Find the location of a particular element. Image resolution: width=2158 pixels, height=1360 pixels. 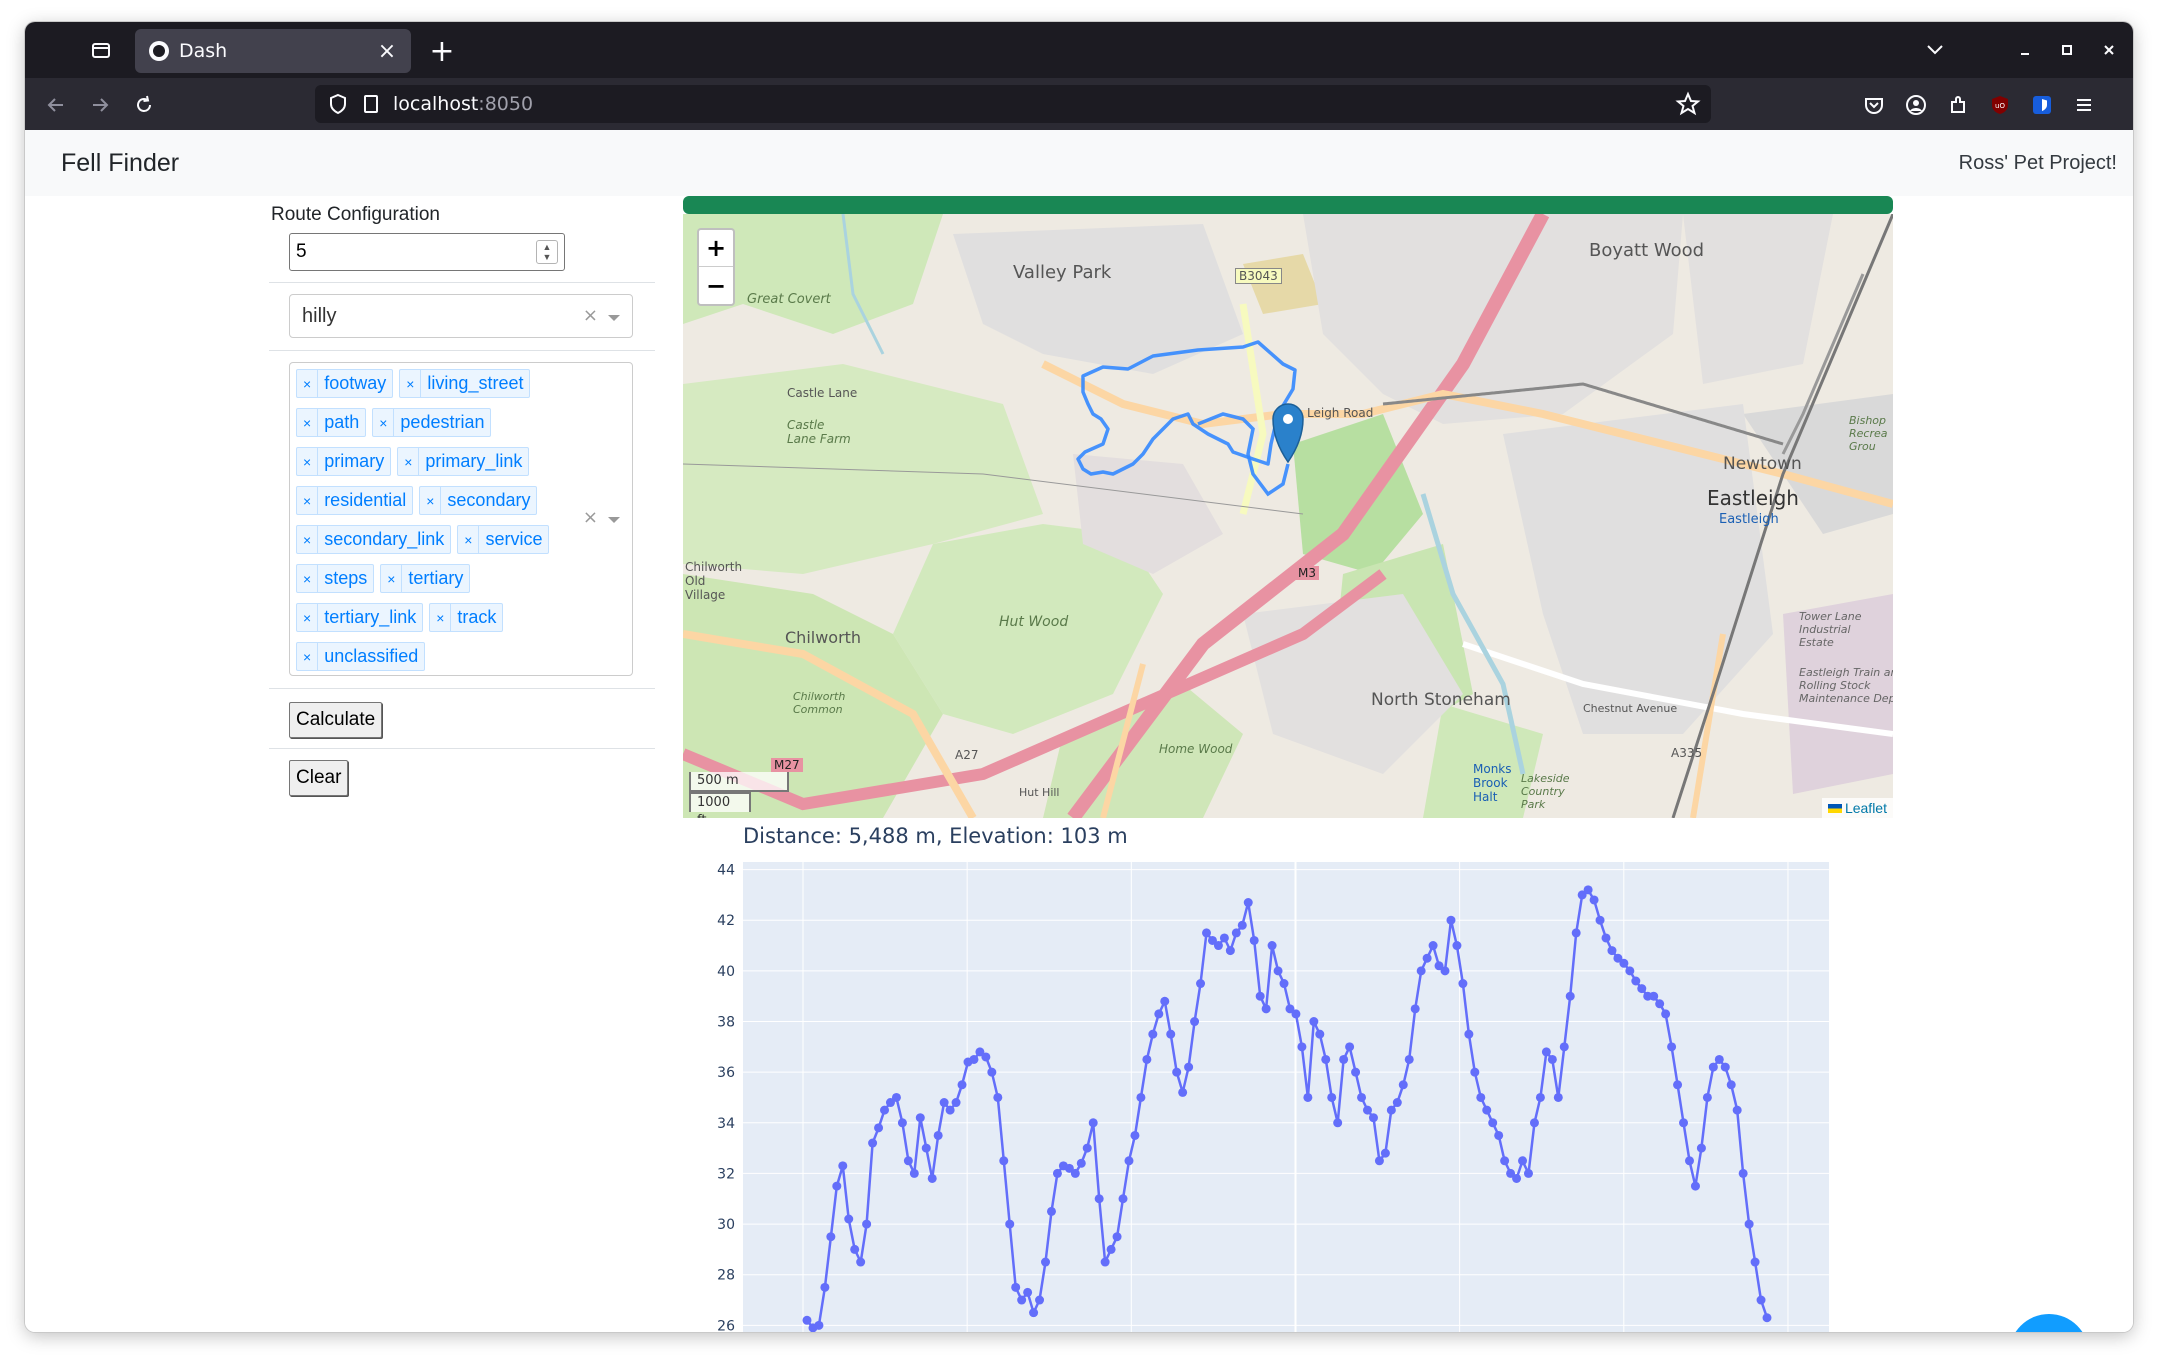

distance-spinner: ▲ ▼ is located at coordinates (547, 252).